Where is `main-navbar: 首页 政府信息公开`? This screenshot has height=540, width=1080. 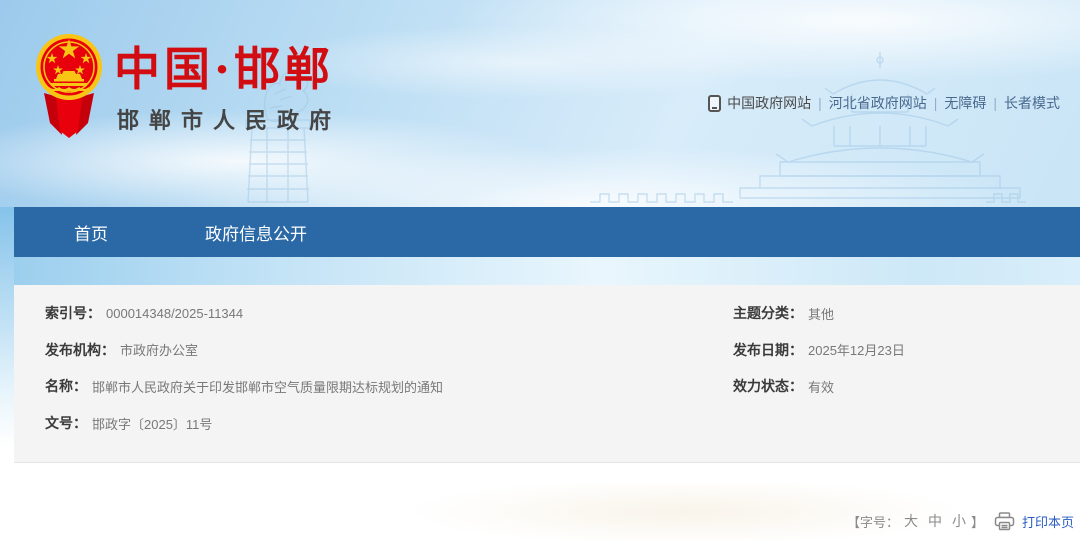 main-navbar: 首页 政府信息公开 is located at coordinates (547, 232).